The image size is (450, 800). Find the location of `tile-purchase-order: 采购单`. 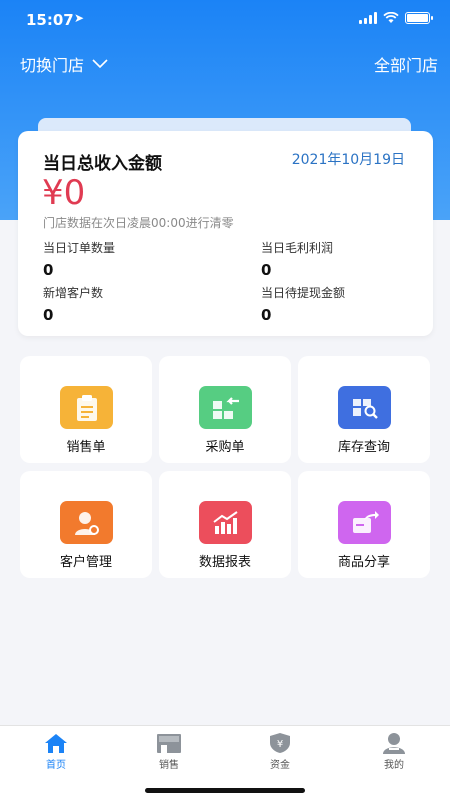

tile-purchase-order: 采购单 is located at coordinates (225, 409).